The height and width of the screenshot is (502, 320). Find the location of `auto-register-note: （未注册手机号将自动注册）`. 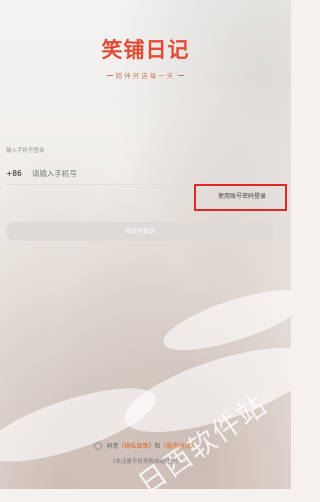

auto-register-note: （未注册手机号将自动注册） is located at coordinates (145, 462).